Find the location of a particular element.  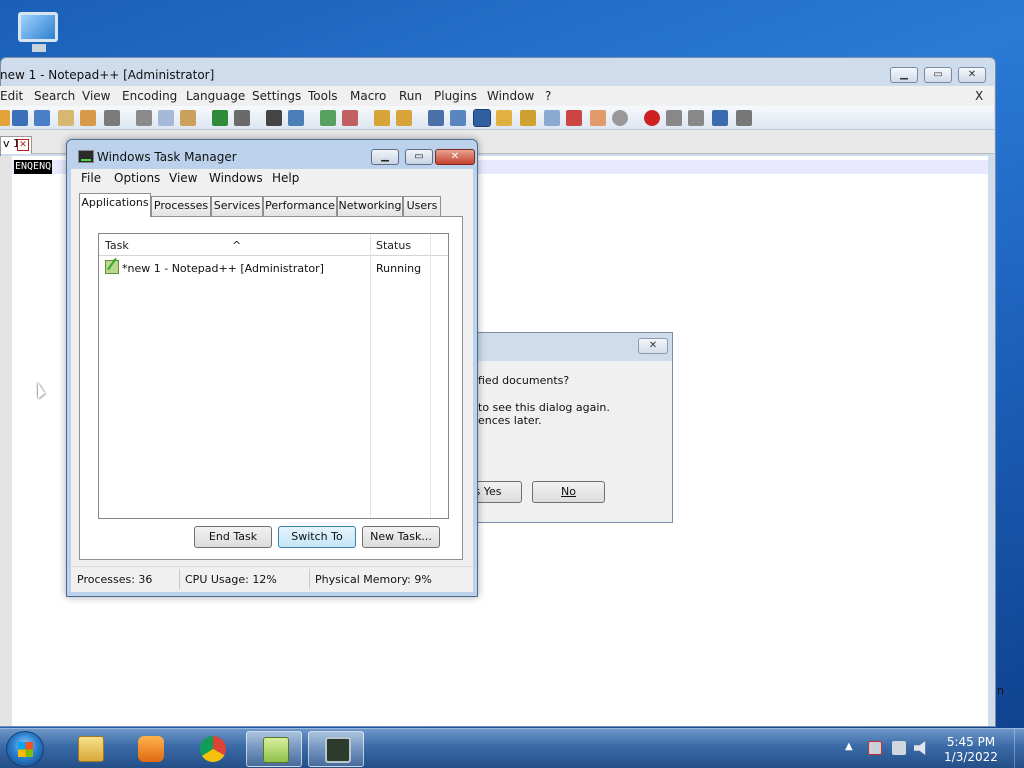

menu-edit: Edit is located at coordinates (11, 96).